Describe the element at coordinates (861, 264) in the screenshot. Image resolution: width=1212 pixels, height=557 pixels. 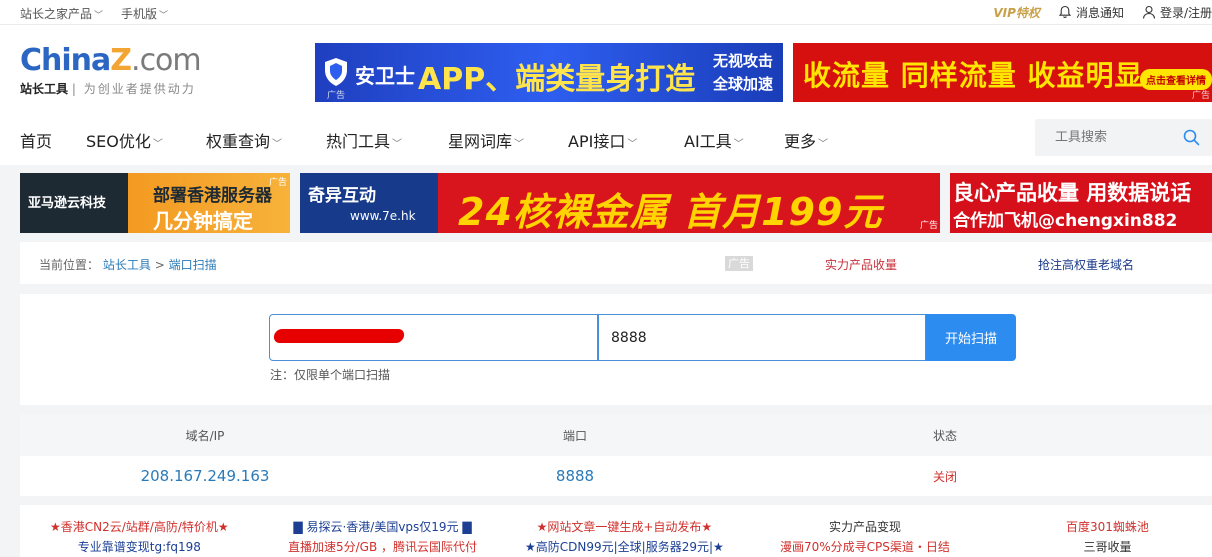
I see `promo-link: 实力产品收量` at that location.